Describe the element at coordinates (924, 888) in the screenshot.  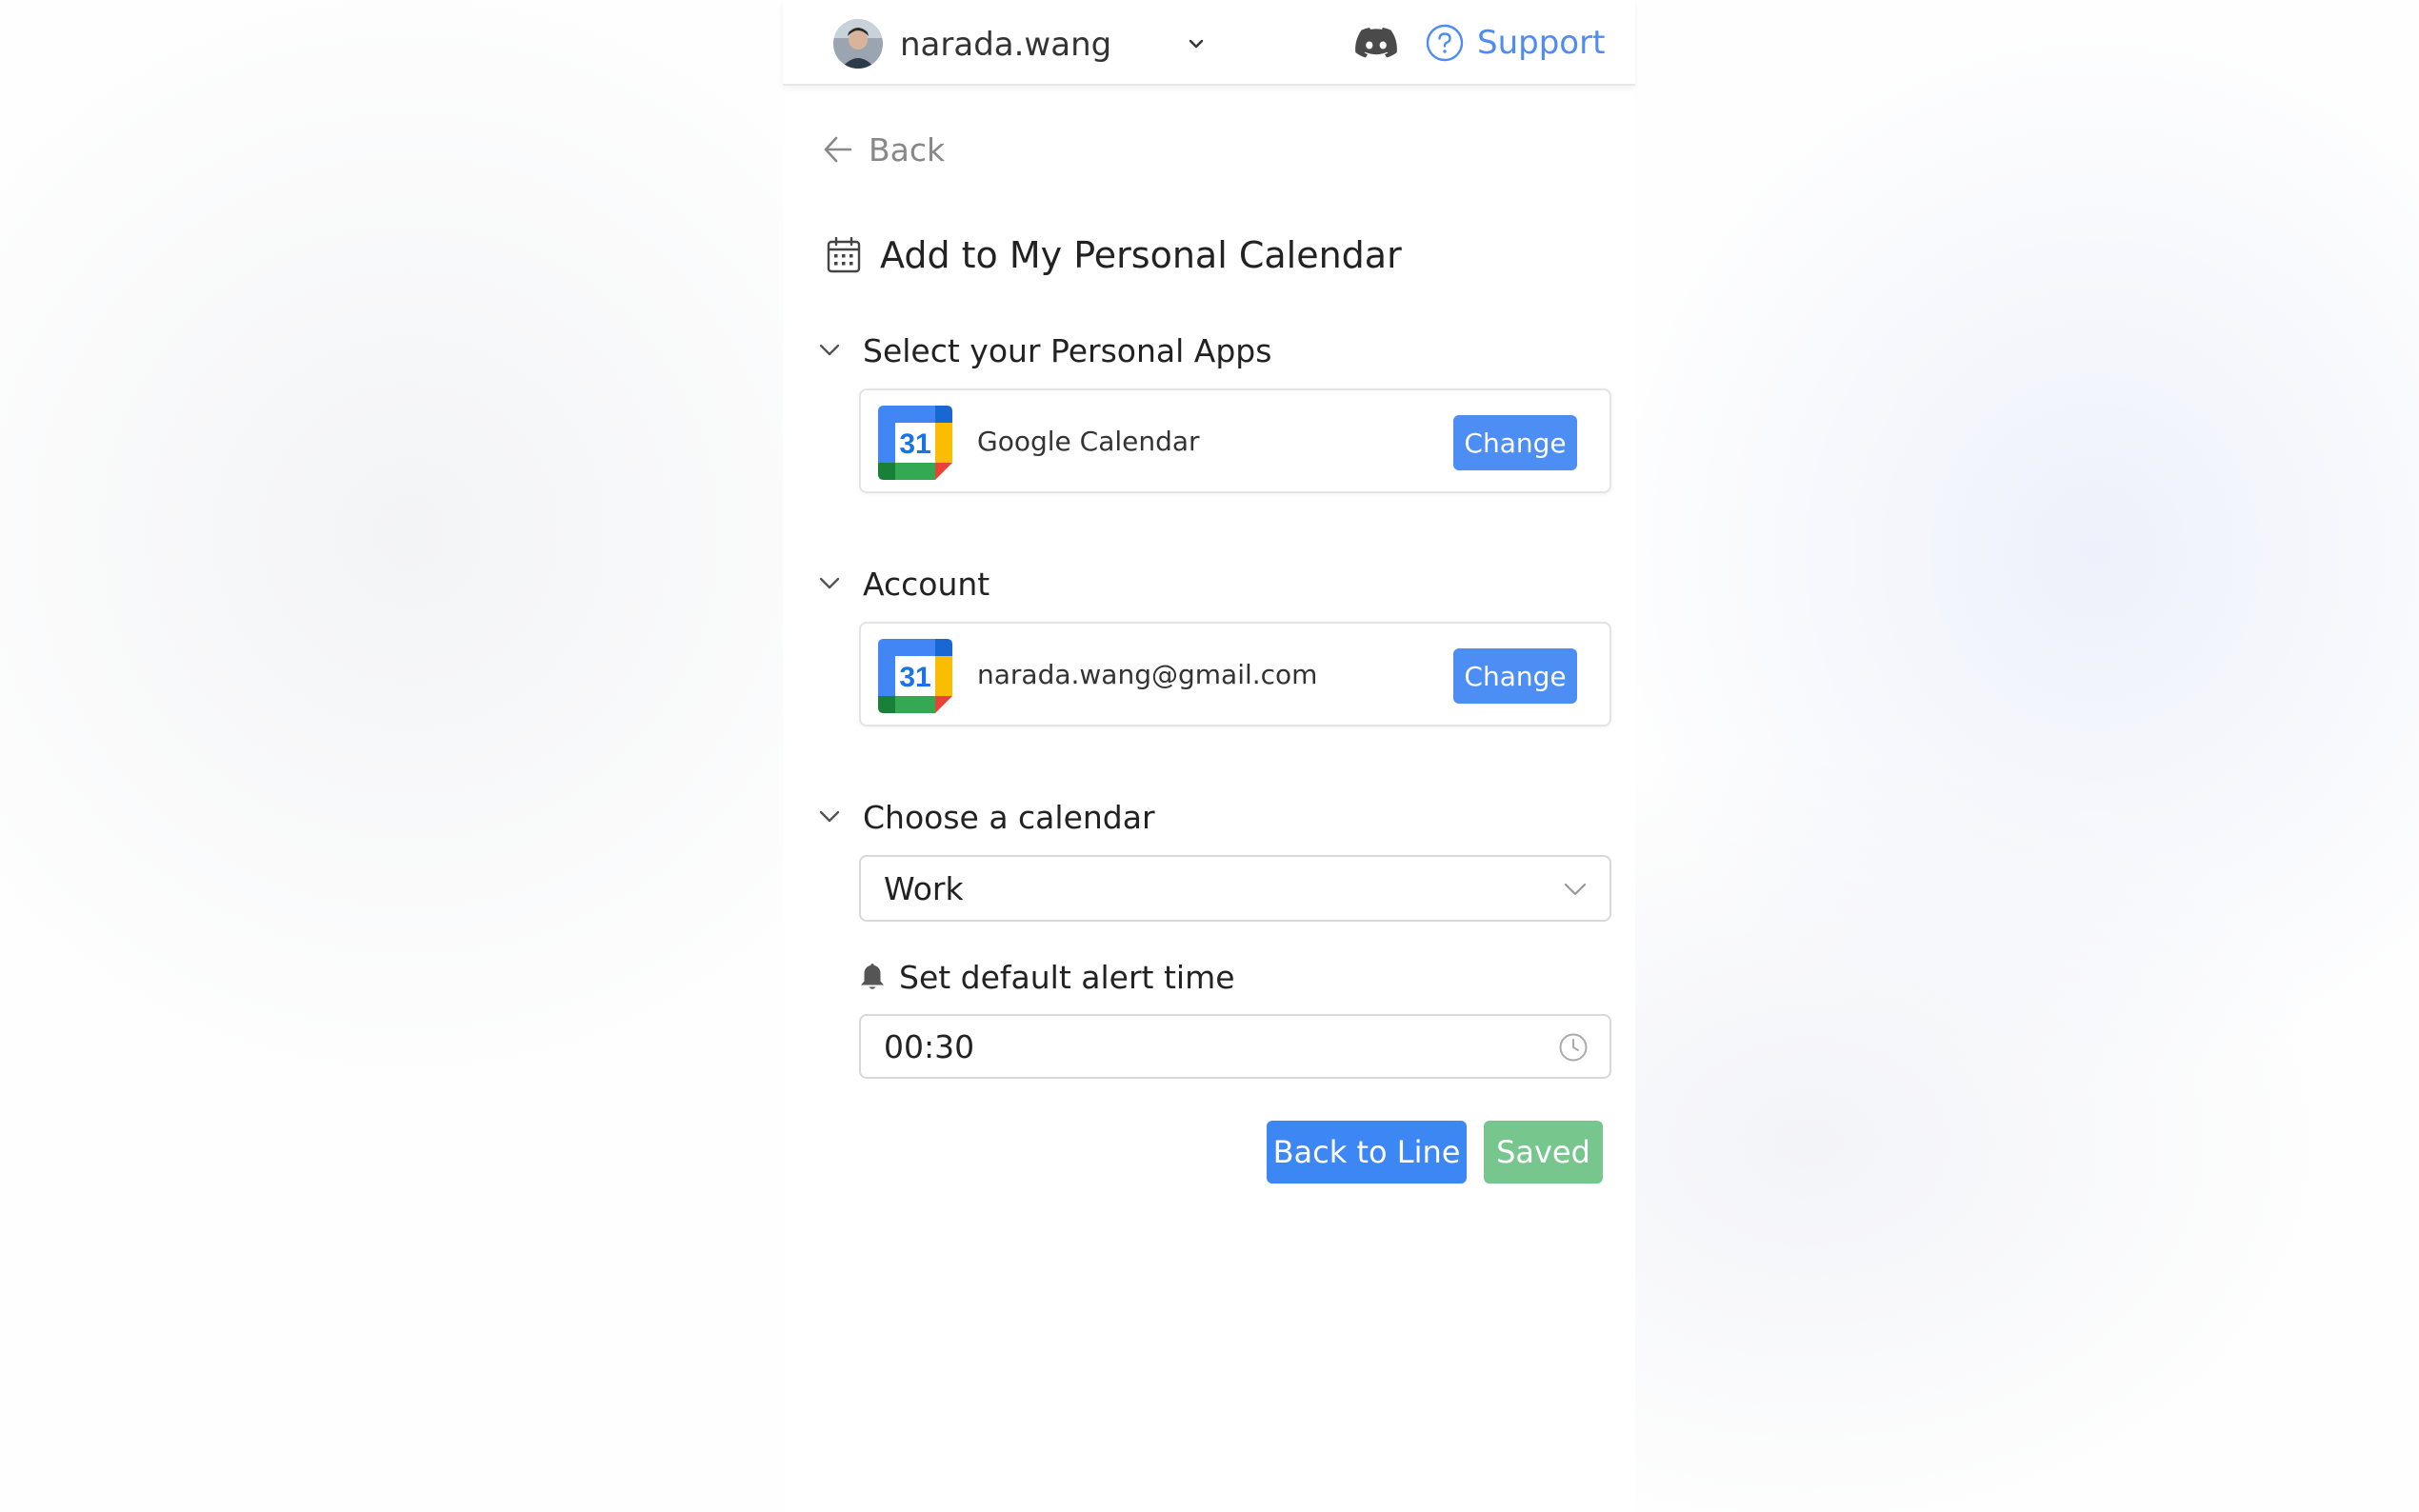
I see `calendar-select-value: Work` at that location.